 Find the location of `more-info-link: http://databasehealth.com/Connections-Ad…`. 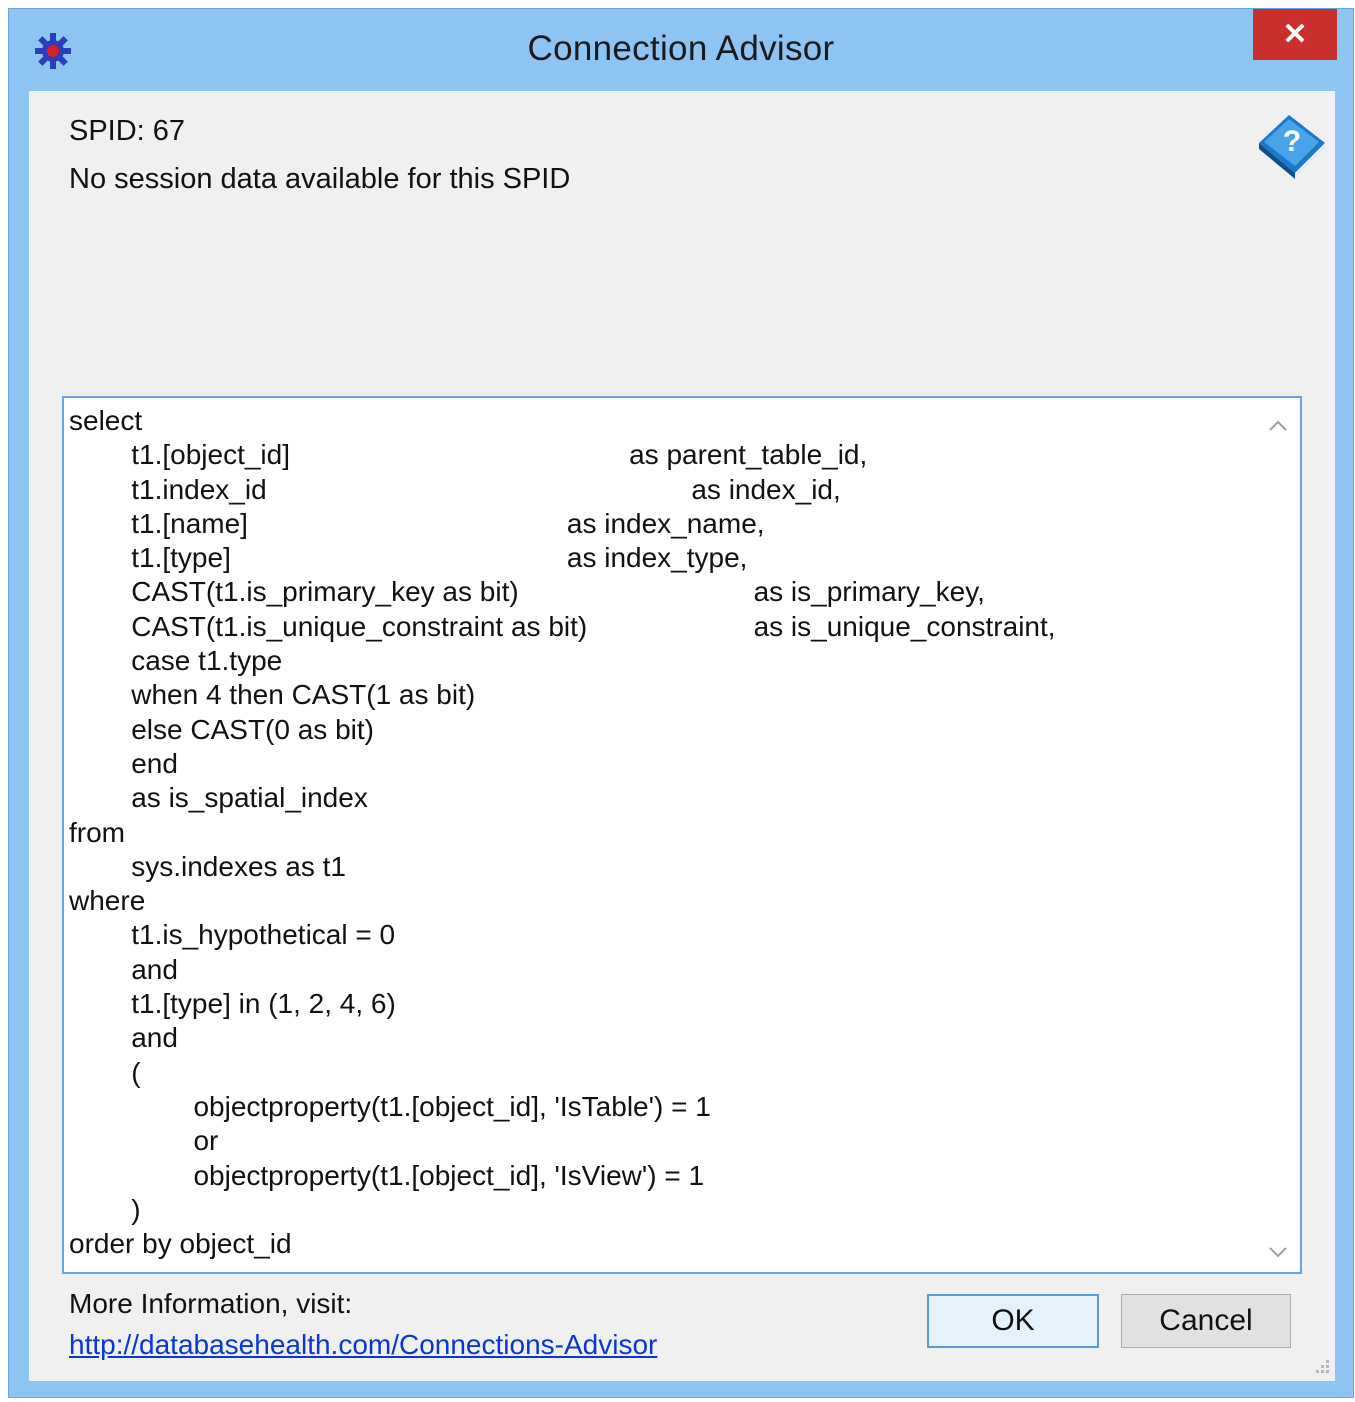

more-info-link: http://databasehealth.com/Connections-Ad… is located at coordinates (363, 1345).